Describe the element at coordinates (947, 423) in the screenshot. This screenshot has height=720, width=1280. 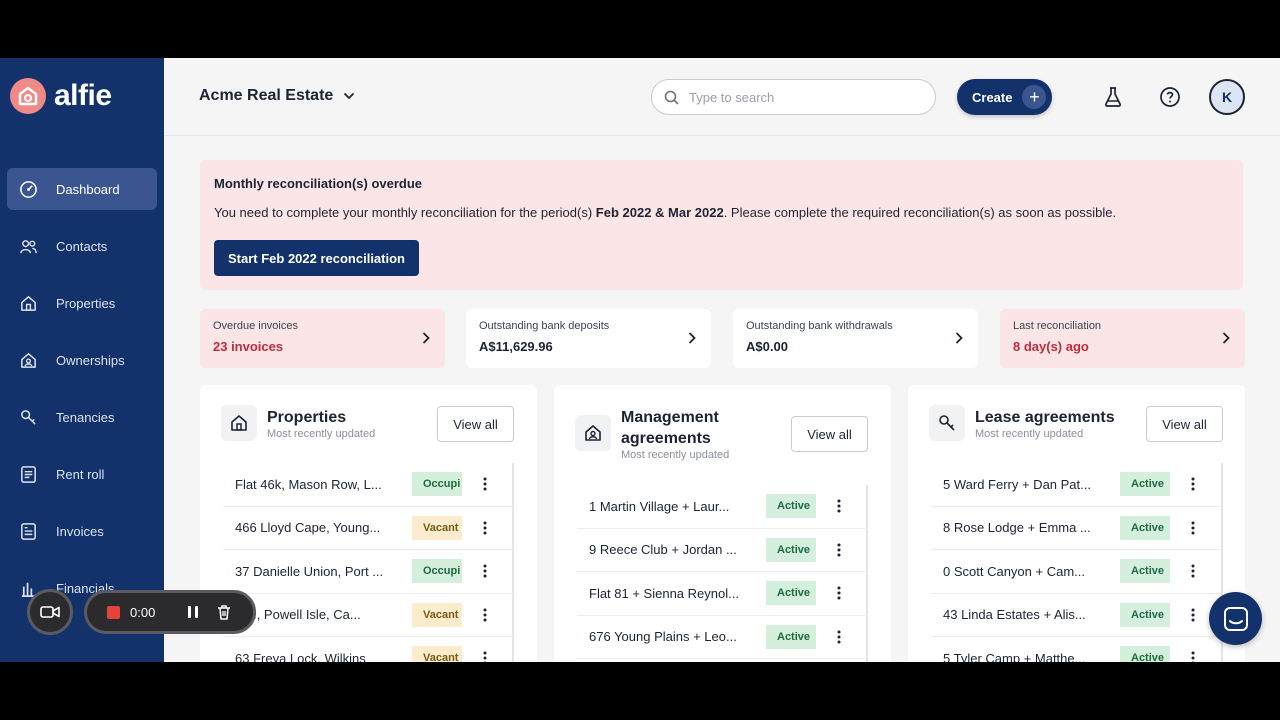
I see `keys-icon` at that location.